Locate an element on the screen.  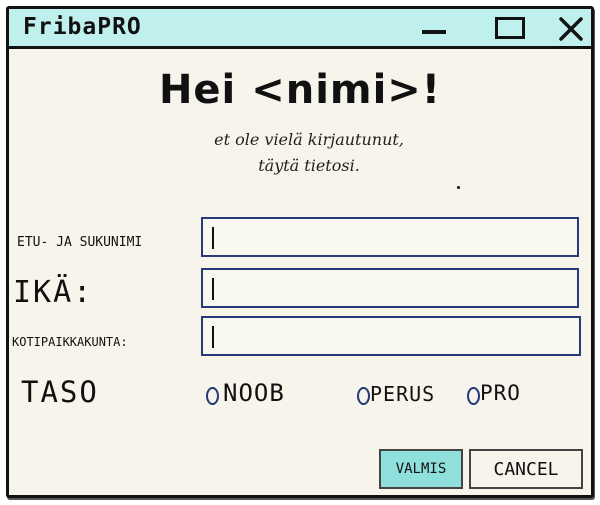
maximize-button is located at coordinates (510, 28).